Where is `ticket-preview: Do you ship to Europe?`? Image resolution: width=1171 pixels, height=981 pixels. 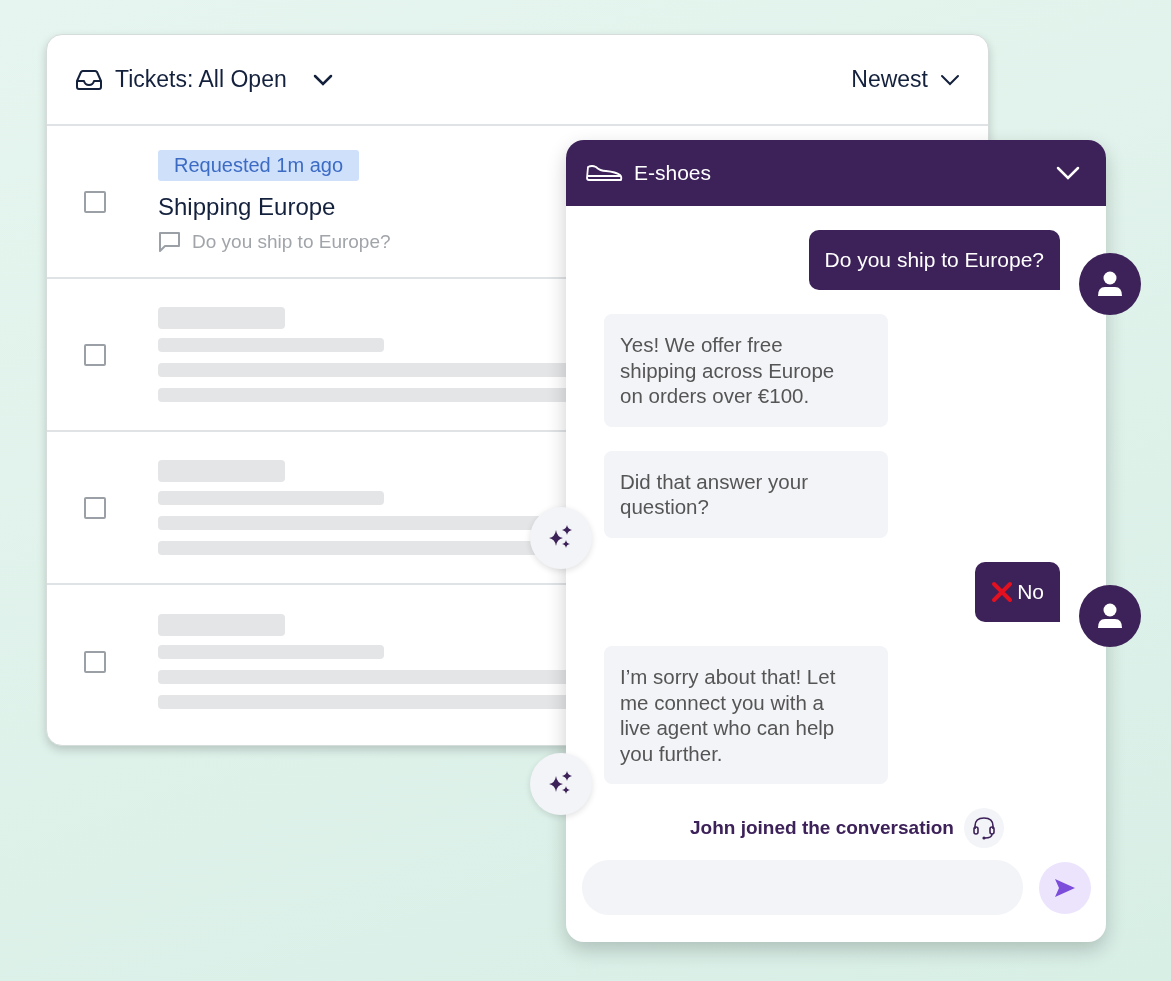 ticket-preview: Do you ship to Europe? is located at coordinates (291, 242).